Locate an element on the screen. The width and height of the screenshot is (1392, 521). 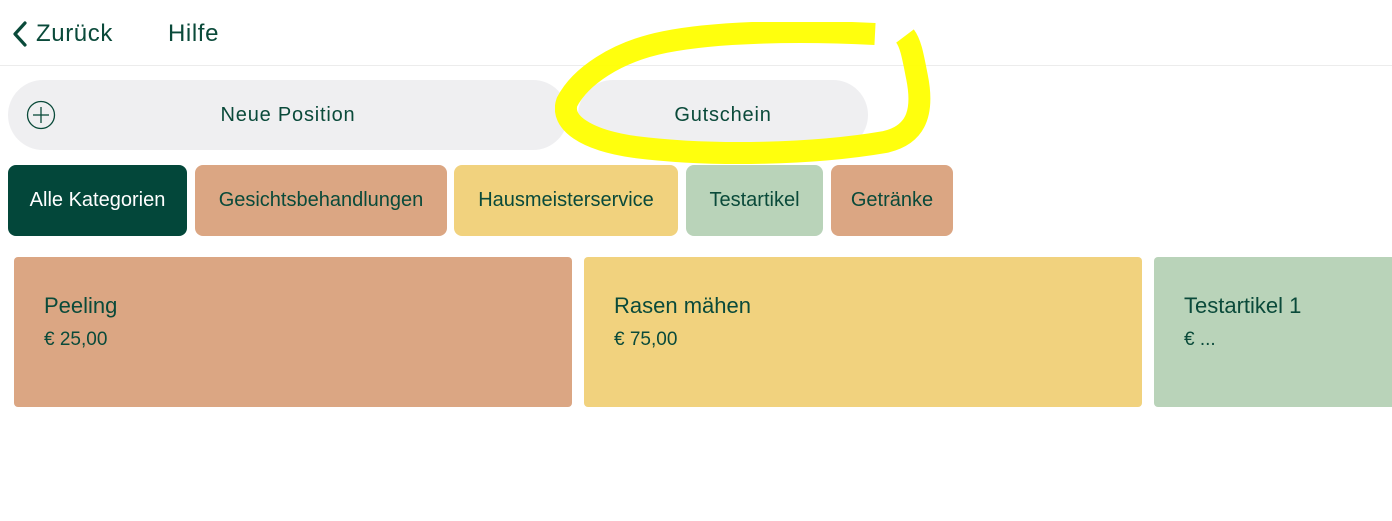
new-position-button: Neue Position is located at coordinates (288, 115).